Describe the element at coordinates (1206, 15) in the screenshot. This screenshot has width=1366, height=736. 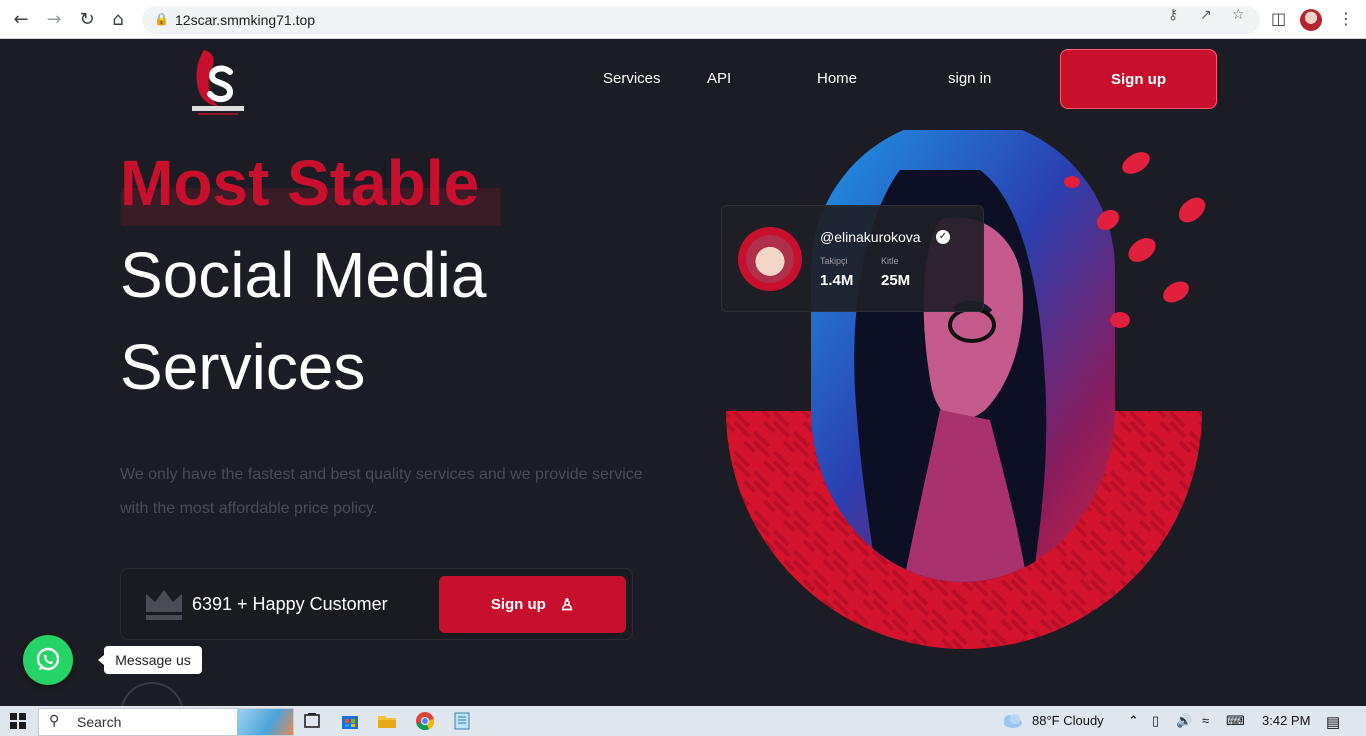
I see `share-icon: ↗` at that location.